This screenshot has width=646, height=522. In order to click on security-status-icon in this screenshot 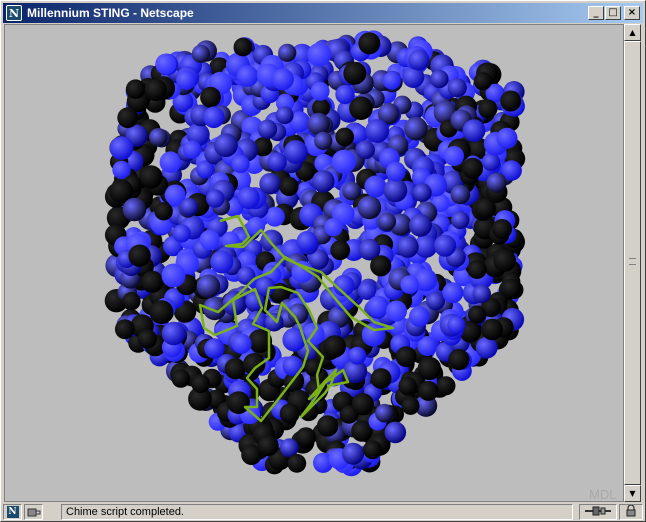, I will do `click(33, 512)`.